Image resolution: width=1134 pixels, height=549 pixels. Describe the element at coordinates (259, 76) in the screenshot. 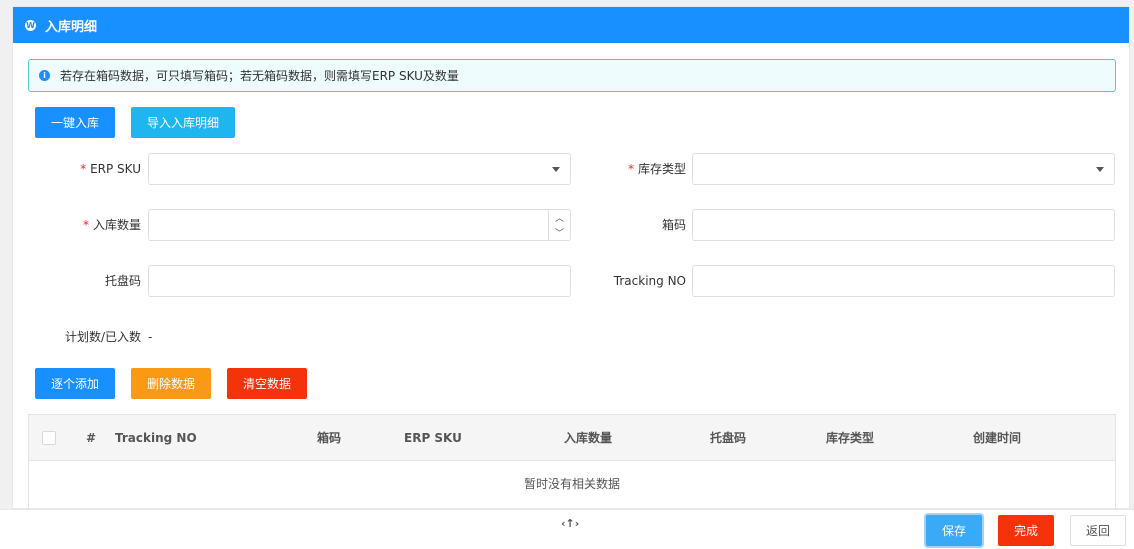

I see `alert-text: 若存在箱码数据，可只填写箱码；若无箱码数据，则需填写ERP SKU及数量` at that location.